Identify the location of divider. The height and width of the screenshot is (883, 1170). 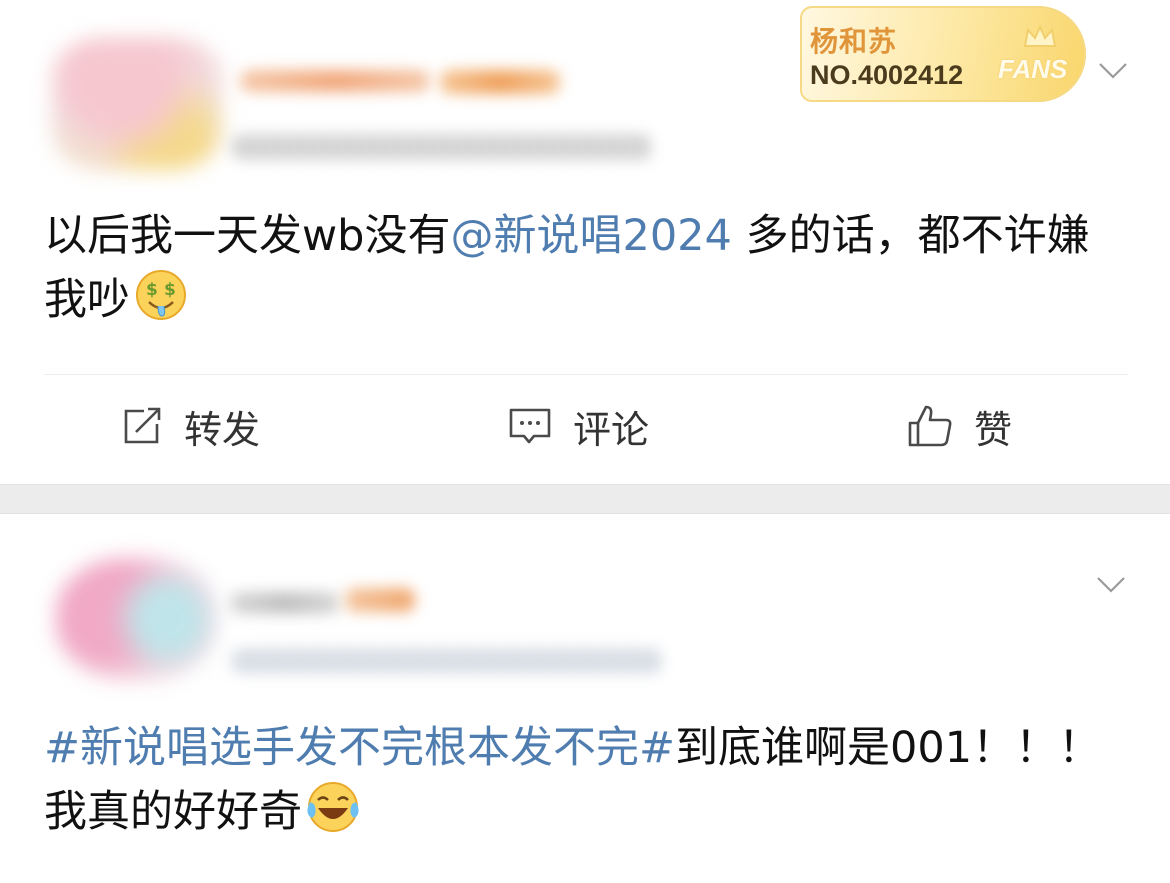
(586, 374).